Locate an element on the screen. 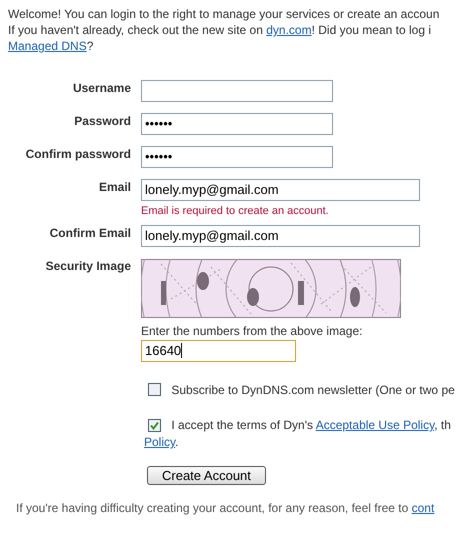  checkbox-label: I accept the terms of Dyn's is located at coordinates (242, 425).